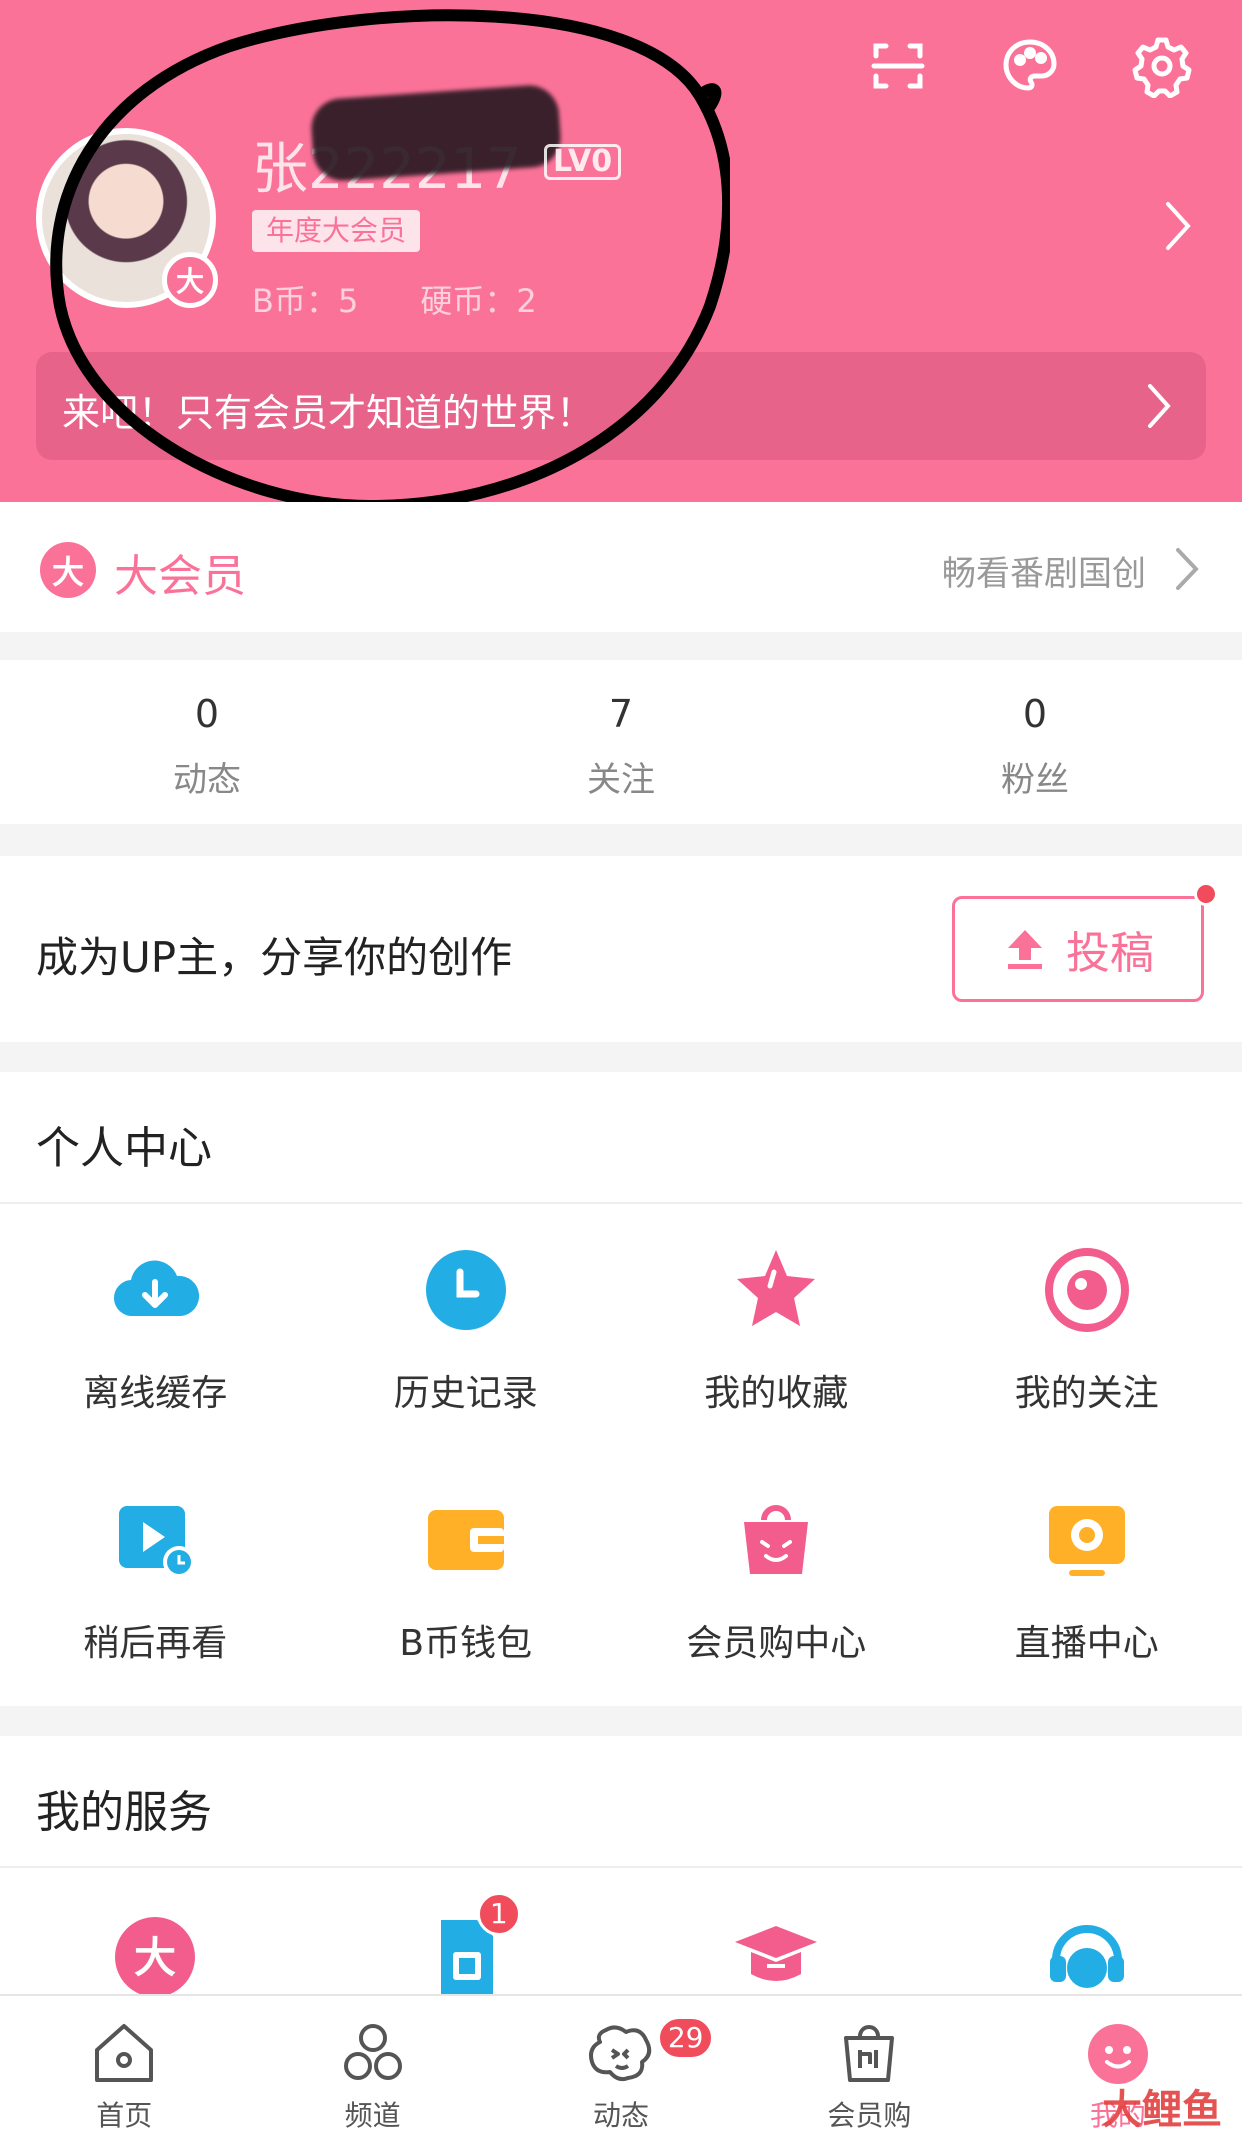 The height and width of the screenshot is (2143, 1242). Describe the element at coordinates (124, 1812) in the screenshot. I see `section-title: 我的服务` at that location.